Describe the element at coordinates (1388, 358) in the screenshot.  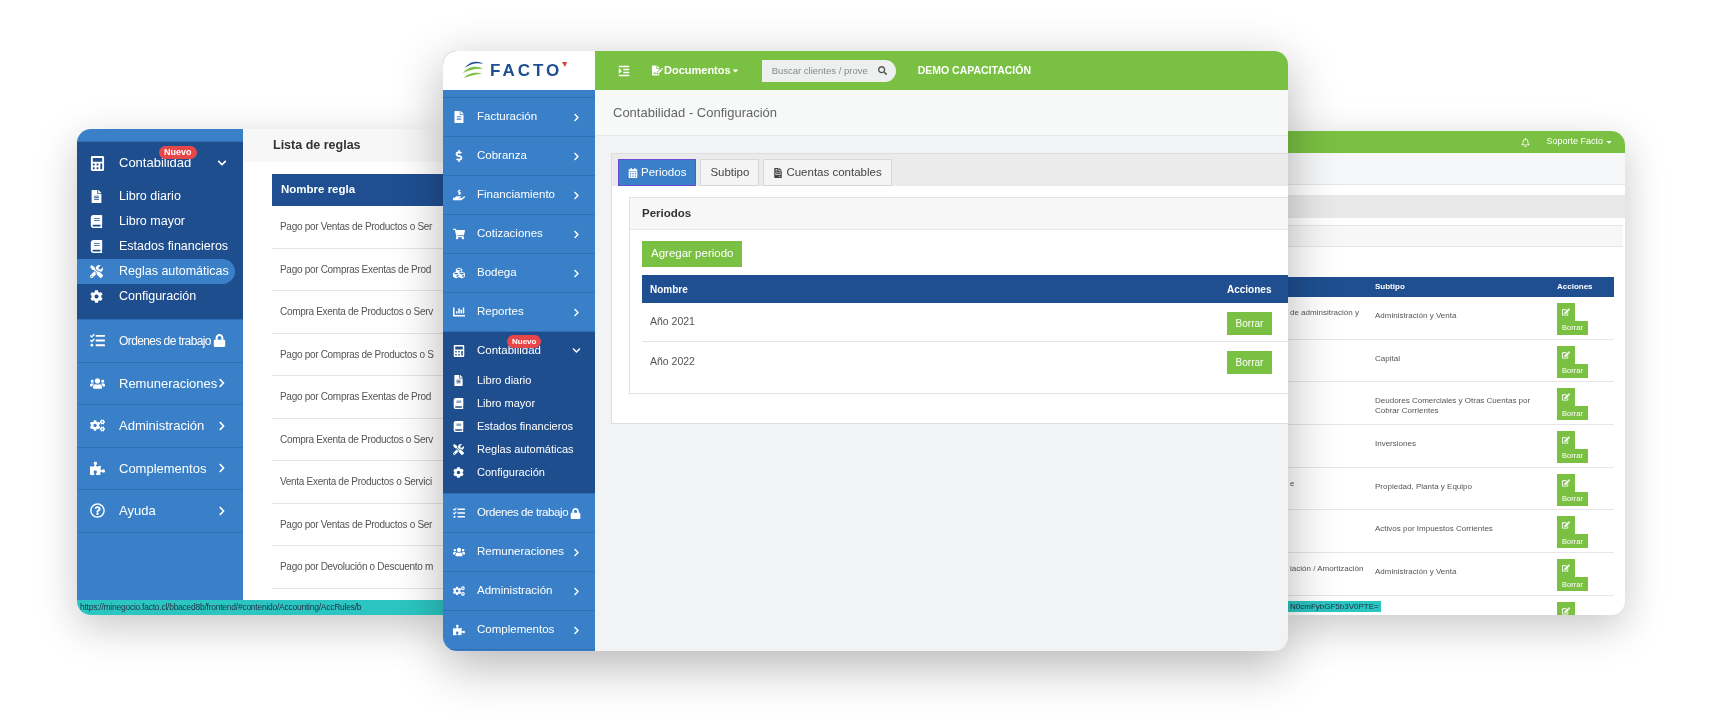
I see `table-cell-text: Capital` at that location.